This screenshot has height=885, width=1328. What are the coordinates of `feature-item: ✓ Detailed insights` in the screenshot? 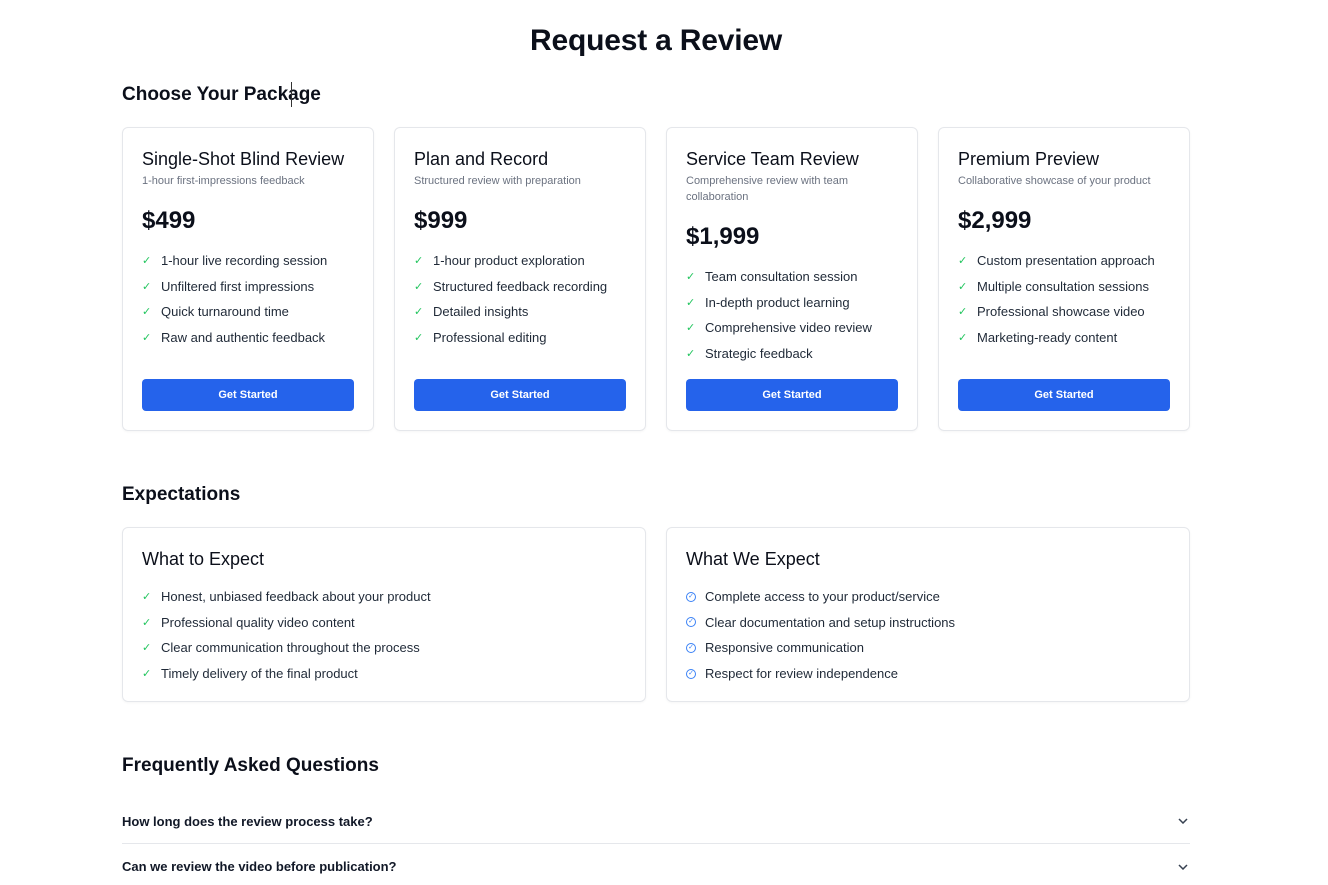 It's located at (471, 312).